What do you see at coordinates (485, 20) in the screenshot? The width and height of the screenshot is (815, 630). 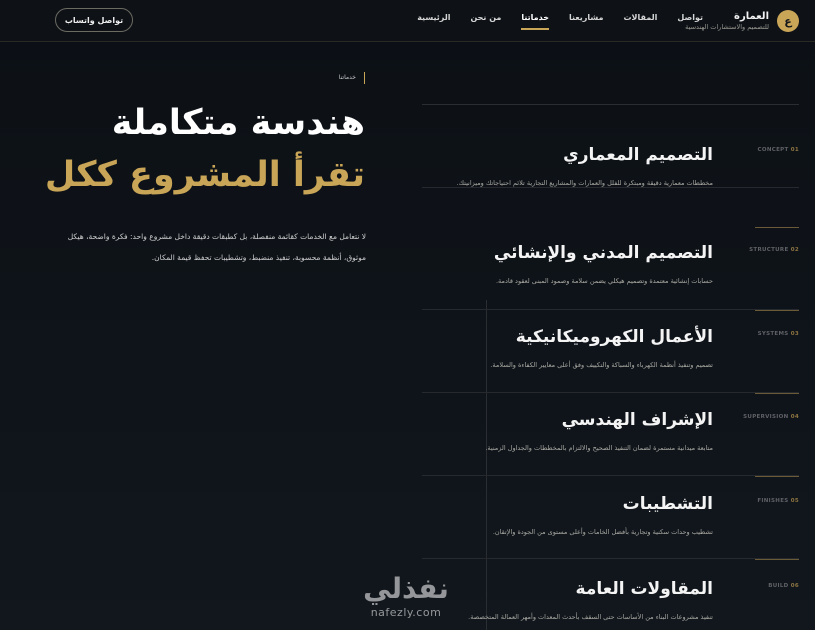 I see `nav-item-about: من نحن` at bounding box center [485, 20].